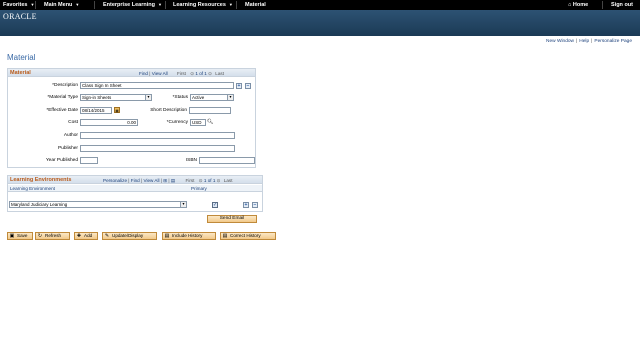  I want to click on nav-home: ⌂ Home, so click(578, 5).